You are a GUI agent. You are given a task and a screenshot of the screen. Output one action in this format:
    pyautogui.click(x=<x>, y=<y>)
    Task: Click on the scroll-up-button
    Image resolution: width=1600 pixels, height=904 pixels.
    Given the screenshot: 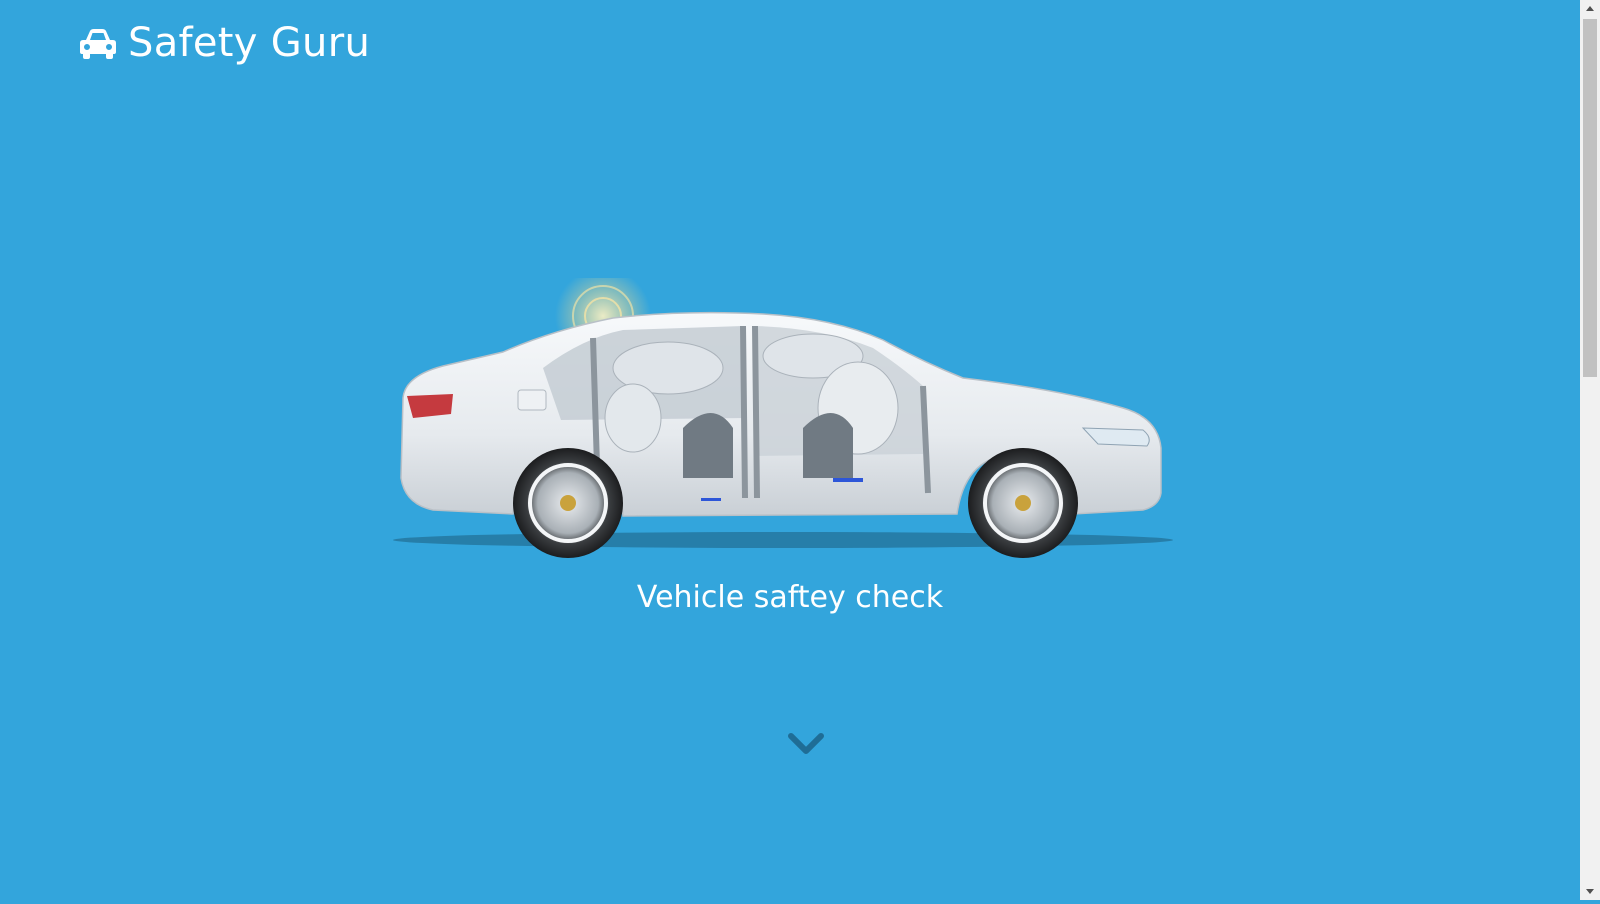 What is the action you would take?
    pyautogui.click(x=1590, y=8)
    